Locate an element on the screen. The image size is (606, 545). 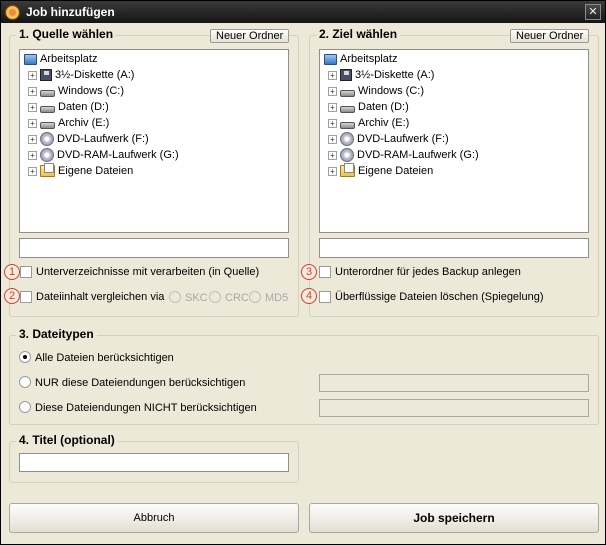
badge-1: 1 is located at coordinates (12, 272).